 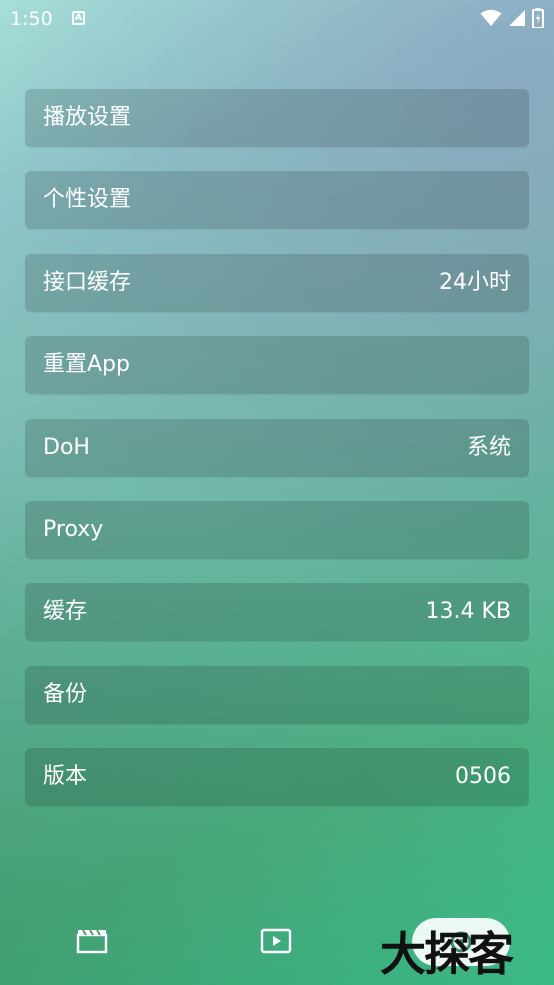 I want to click on setting-label: 播放设置, so click(x=87, y=117).